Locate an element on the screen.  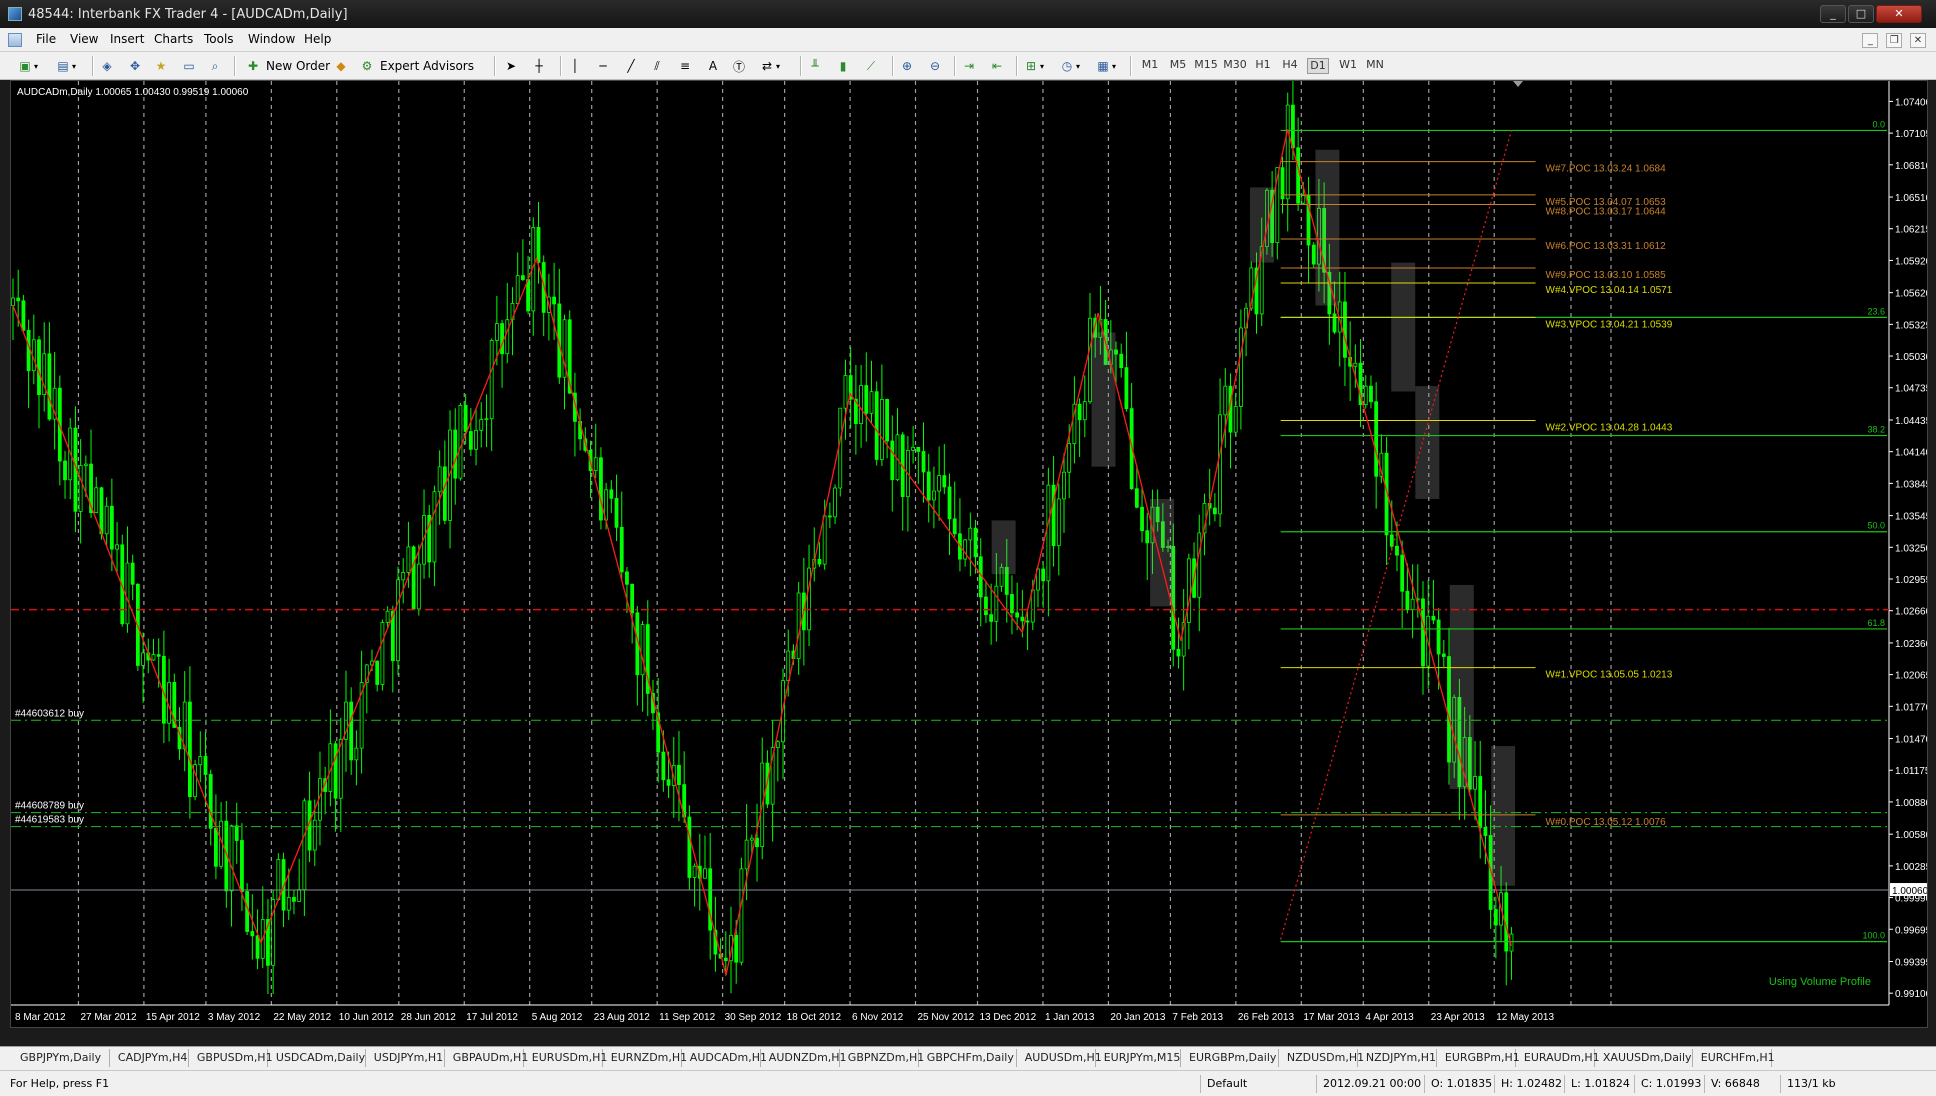
chart-tab: GBPUSDm,H1 is located at coordinates (232, 1058).